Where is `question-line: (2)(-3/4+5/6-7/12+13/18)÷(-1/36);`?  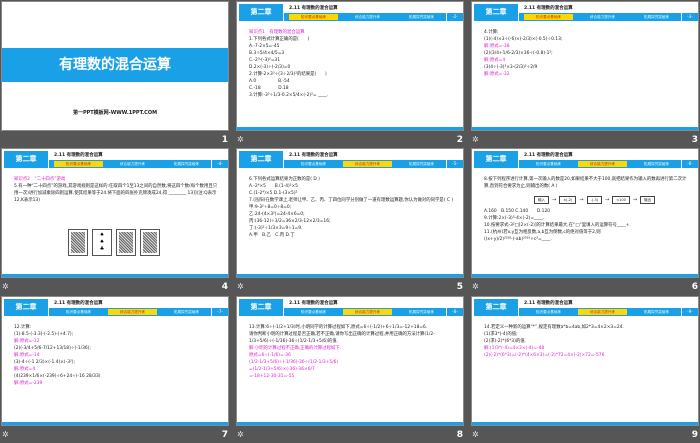 question-line: (2)(-3/4+5/6-7/12+13/18)÷(-1/36); is located at coordinates (52, 348).